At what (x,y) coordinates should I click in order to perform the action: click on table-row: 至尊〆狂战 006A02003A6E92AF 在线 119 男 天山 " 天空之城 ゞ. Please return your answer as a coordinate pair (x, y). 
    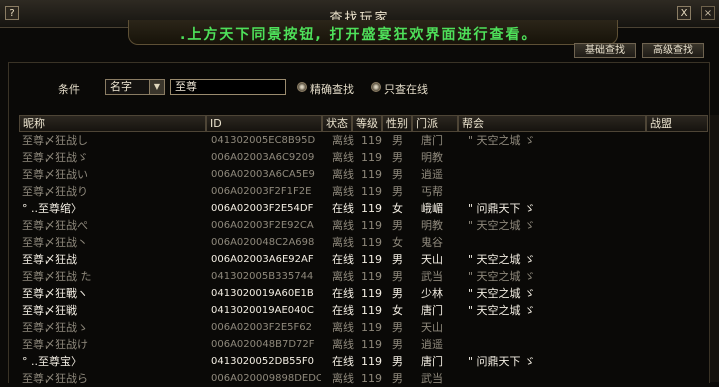
    Looking at the image, I should click on (359, 259).